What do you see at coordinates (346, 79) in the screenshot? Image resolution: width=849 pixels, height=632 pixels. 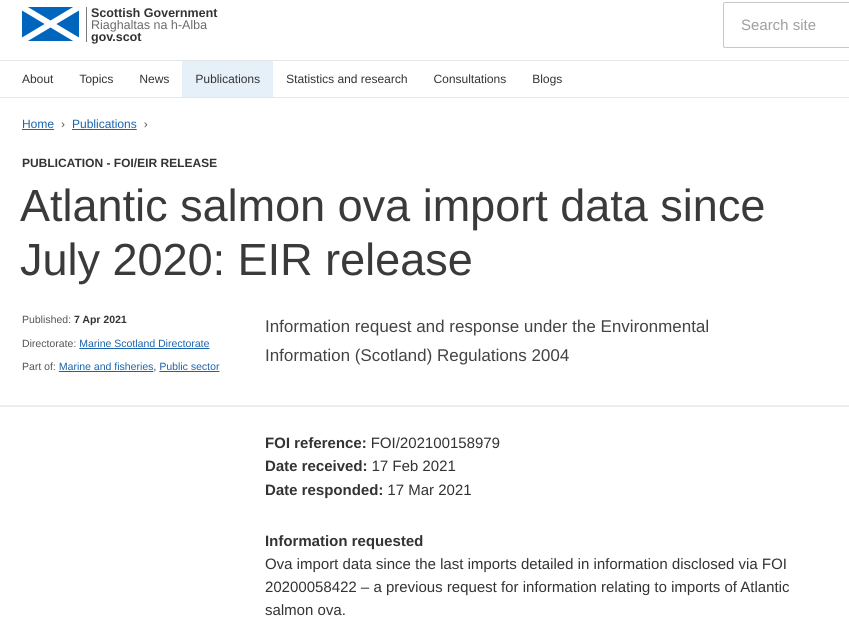 I see `nav-tab: Statistics and research` at bounding box center [346, 79].